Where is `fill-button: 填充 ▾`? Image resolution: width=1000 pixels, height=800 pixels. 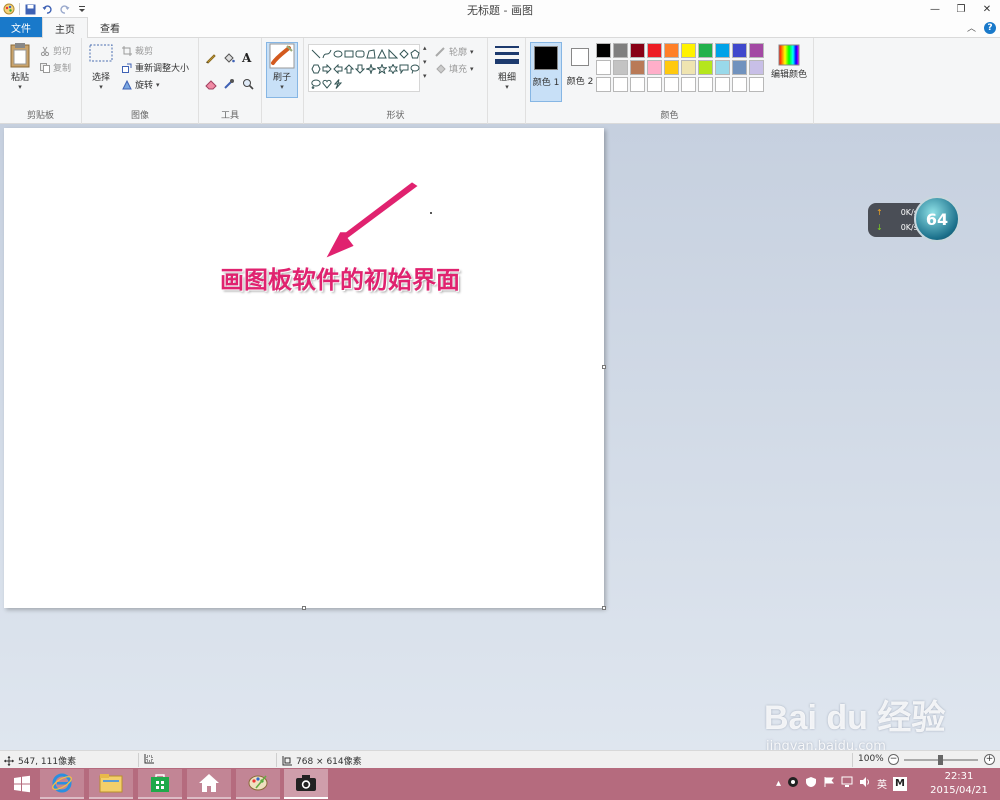
fill-button: 填充 ▾ is located at coordinates (454, 68).